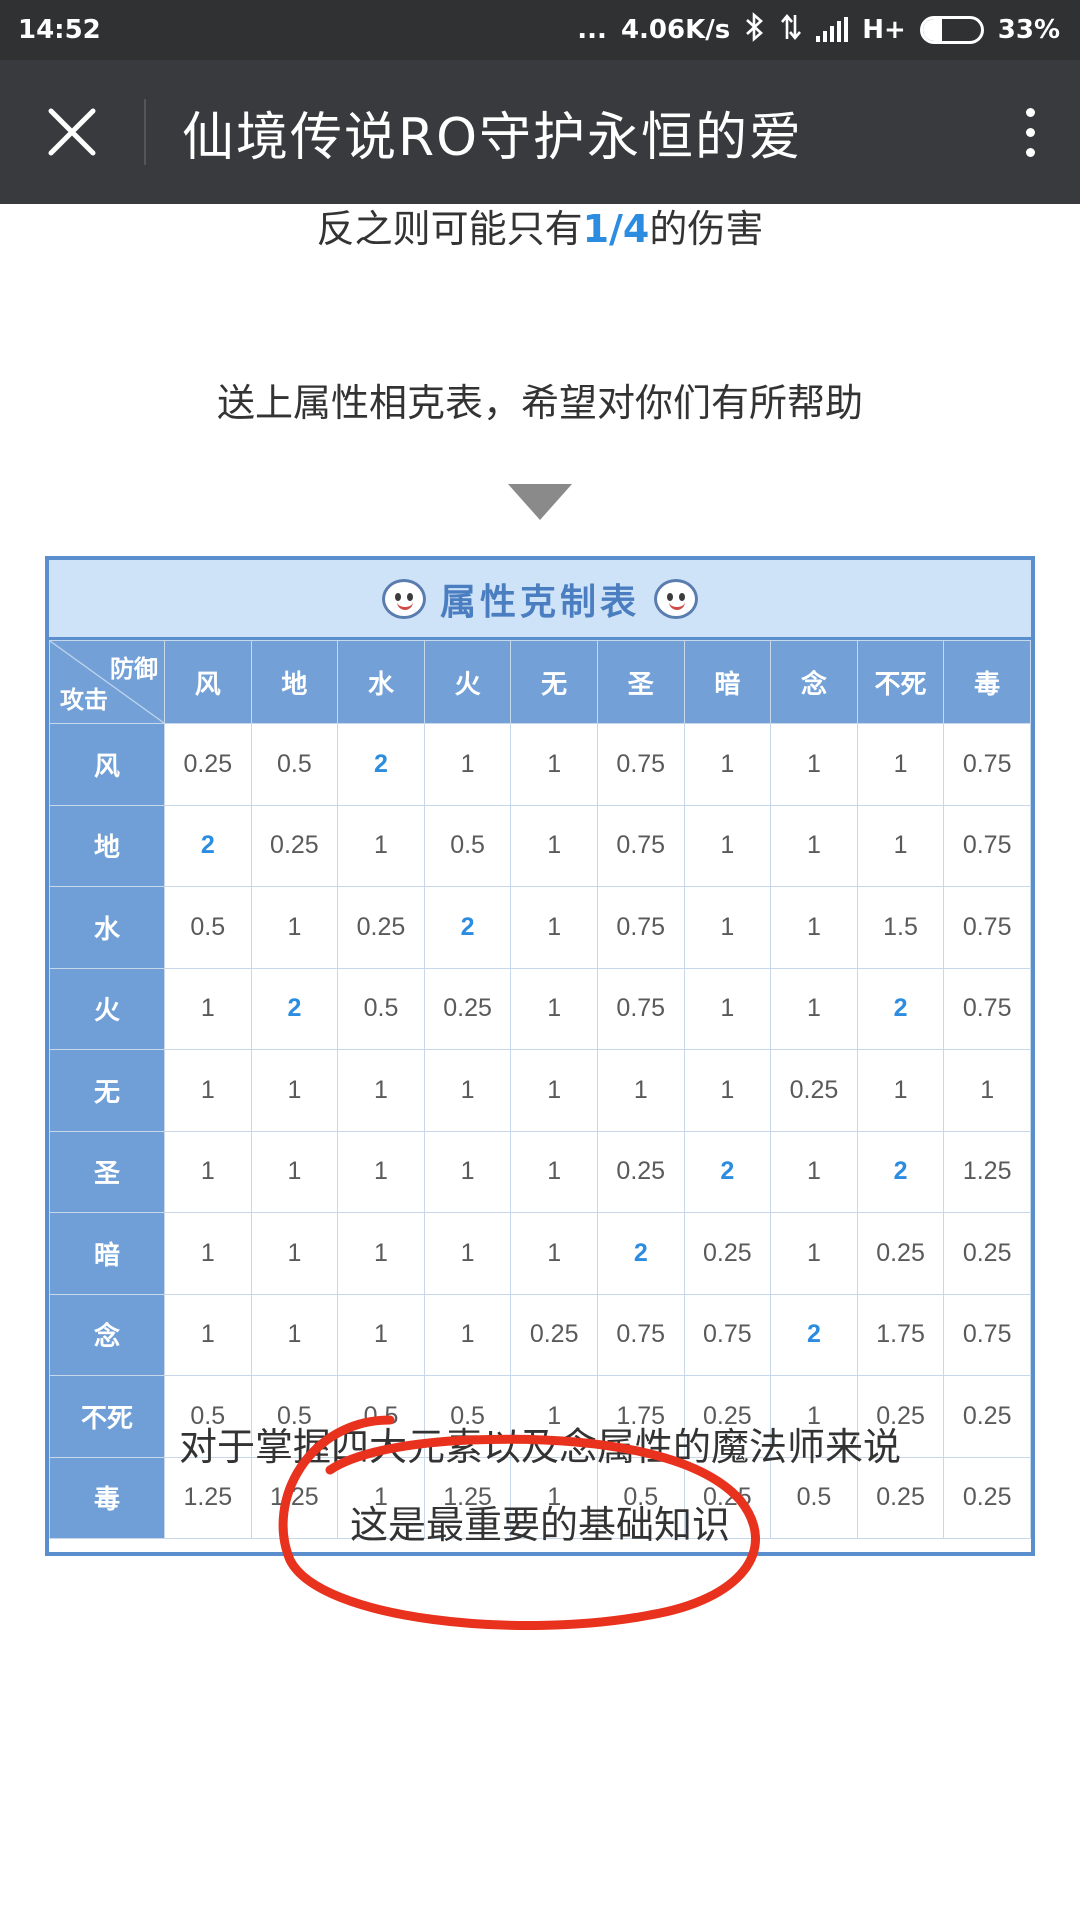  Describe the element at coordinates (1028, 30) in the screenshot. I see `battery-percent: 33%` at that location.